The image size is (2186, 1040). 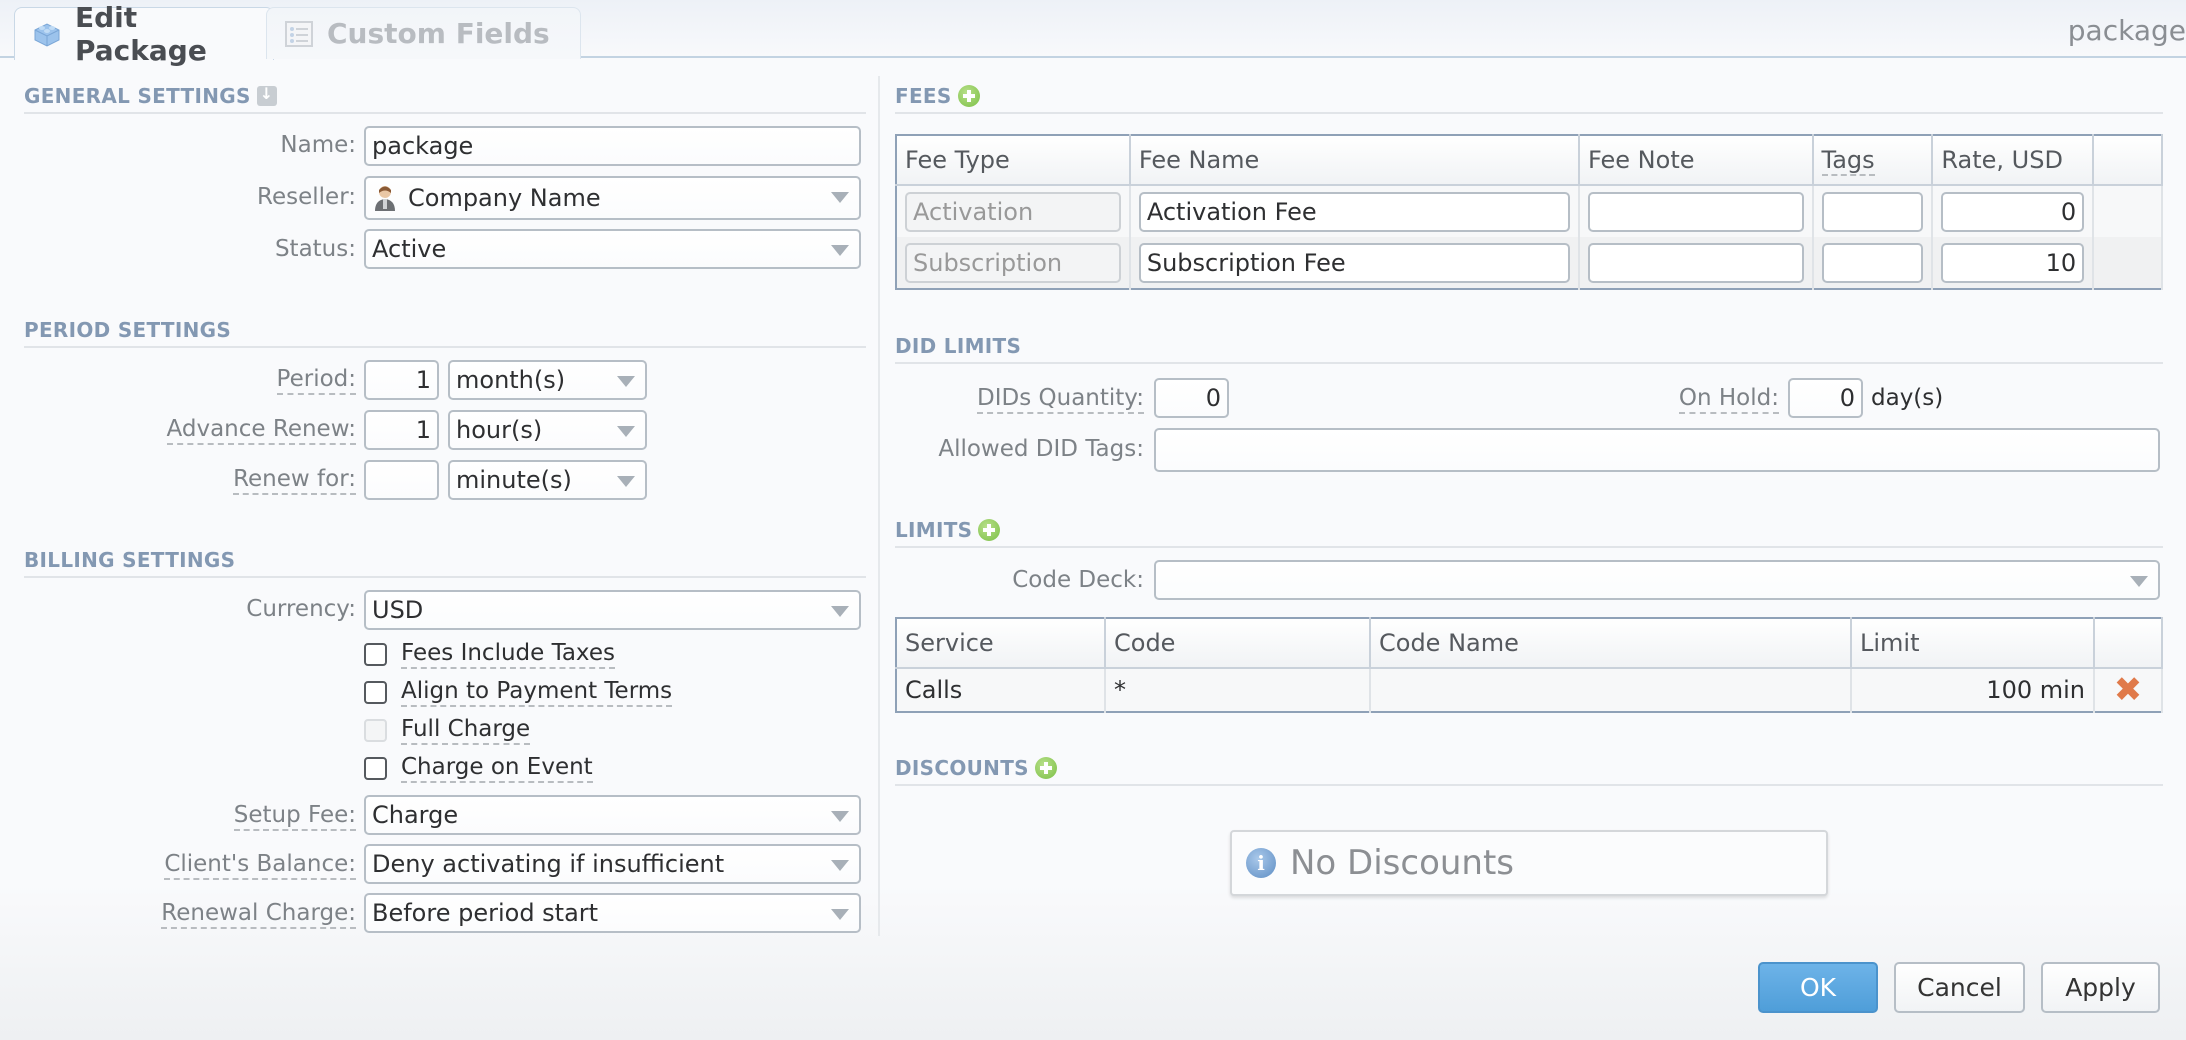 What do you see at coordinates (499, 430) in the screenshot?
I see `advance-unit-value: hour(s)` at bounding box center [499, 430].